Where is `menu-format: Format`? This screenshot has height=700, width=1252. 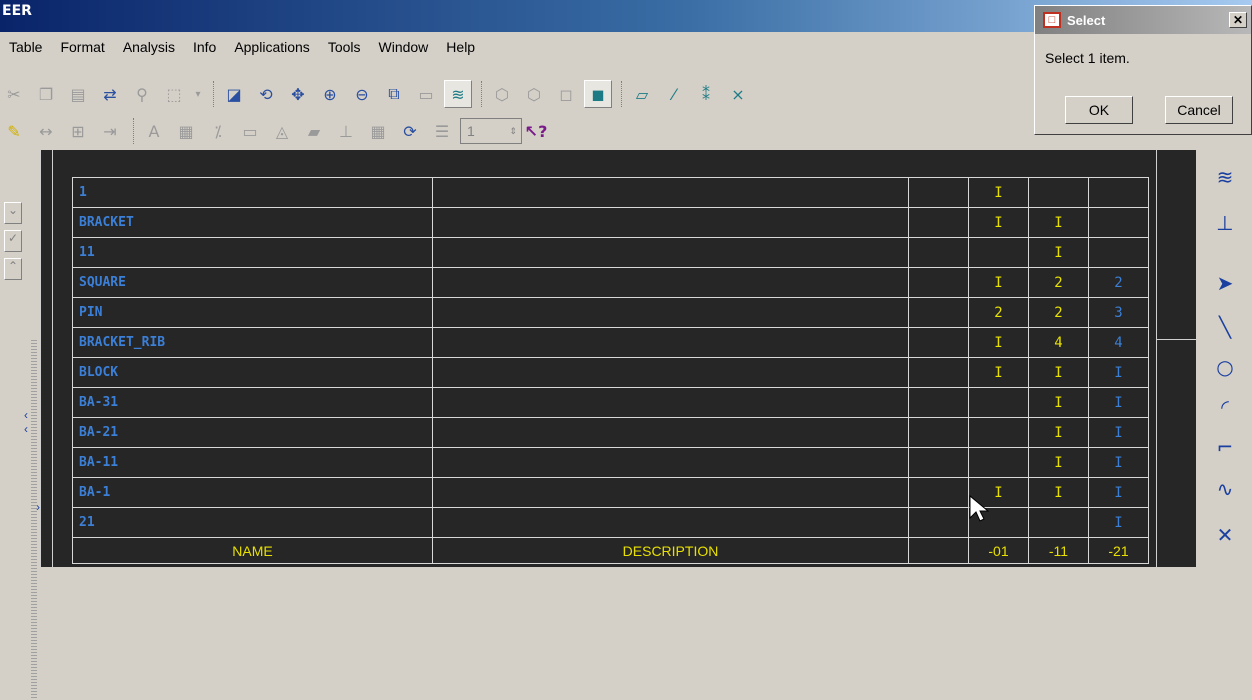 menu-format: Format is located at coordinates (82, 48).